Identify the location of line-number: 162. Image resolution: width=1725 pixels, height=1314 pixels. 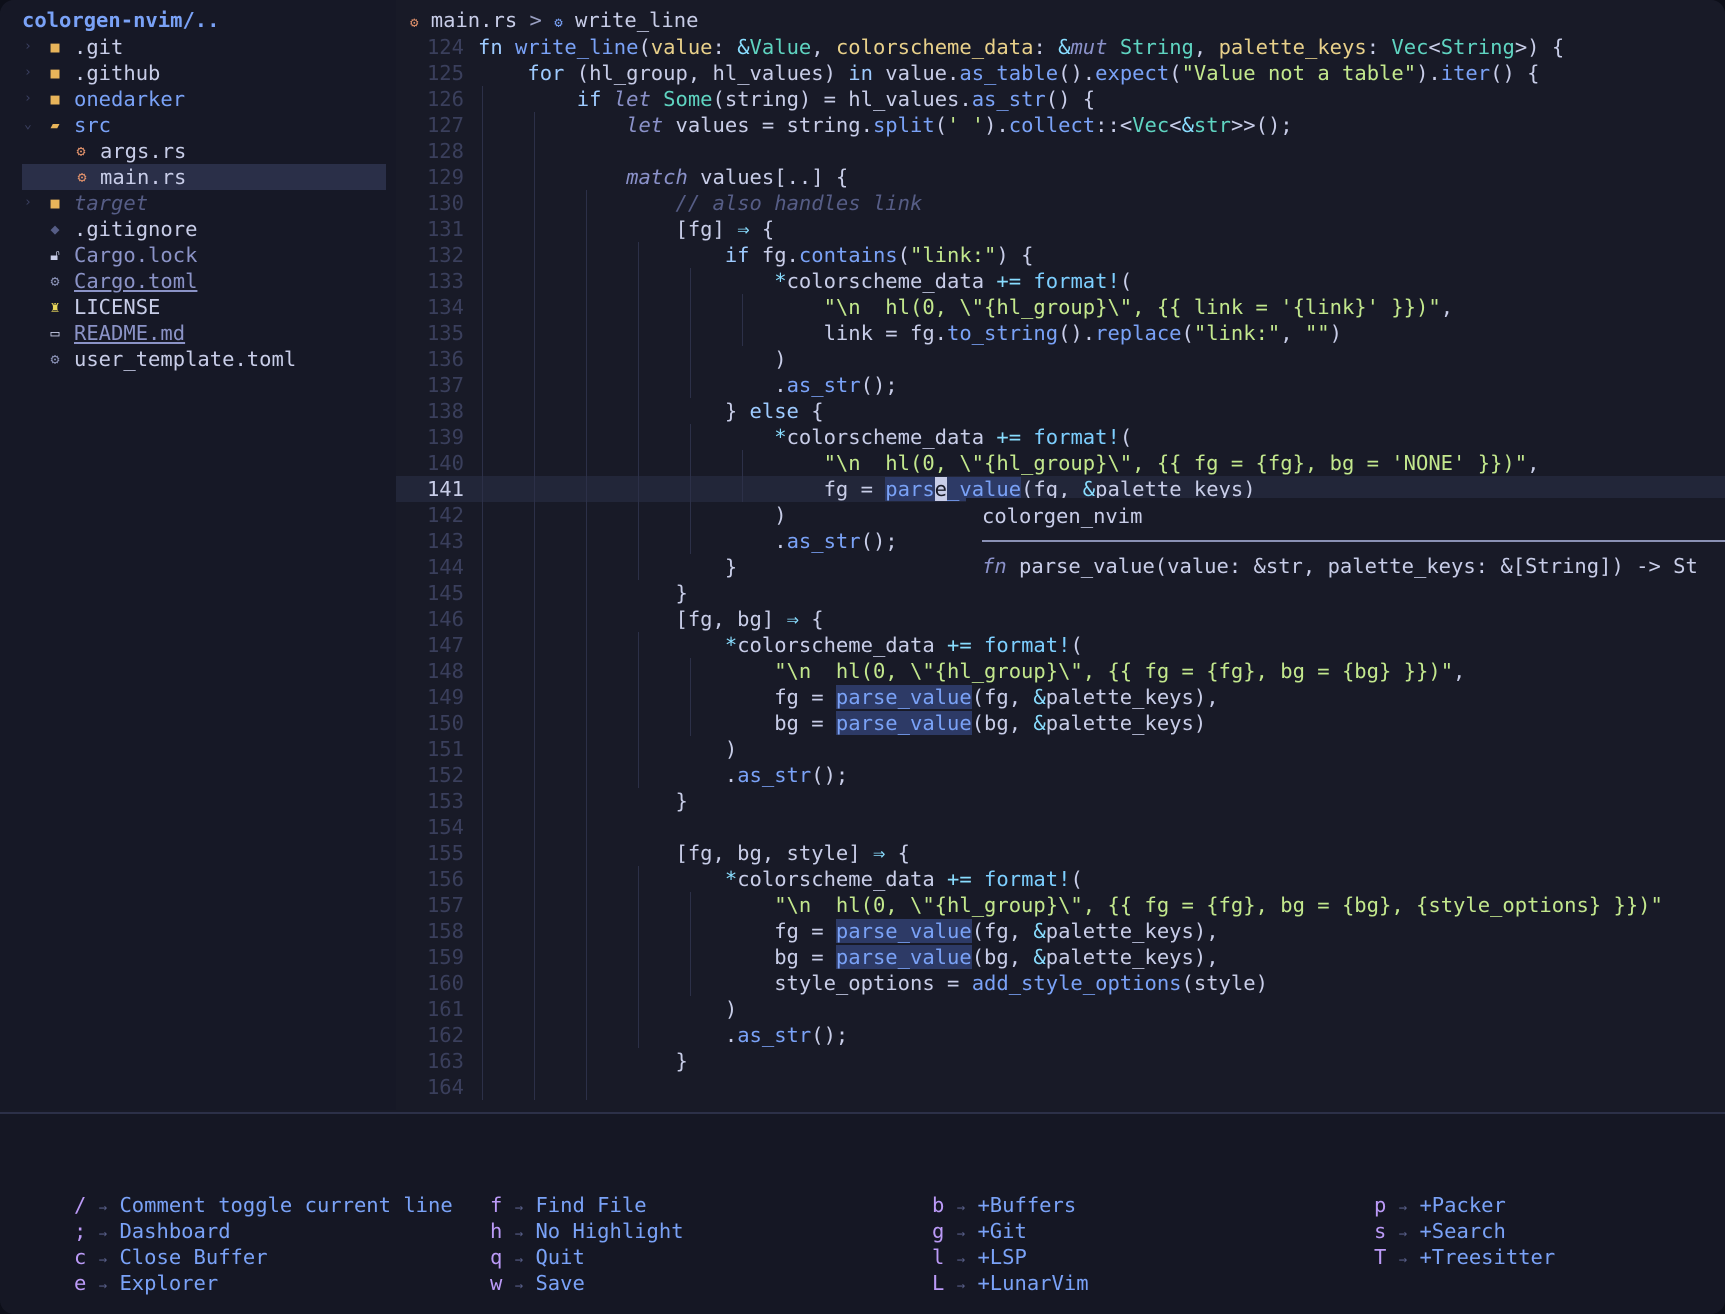
(445, 1035).